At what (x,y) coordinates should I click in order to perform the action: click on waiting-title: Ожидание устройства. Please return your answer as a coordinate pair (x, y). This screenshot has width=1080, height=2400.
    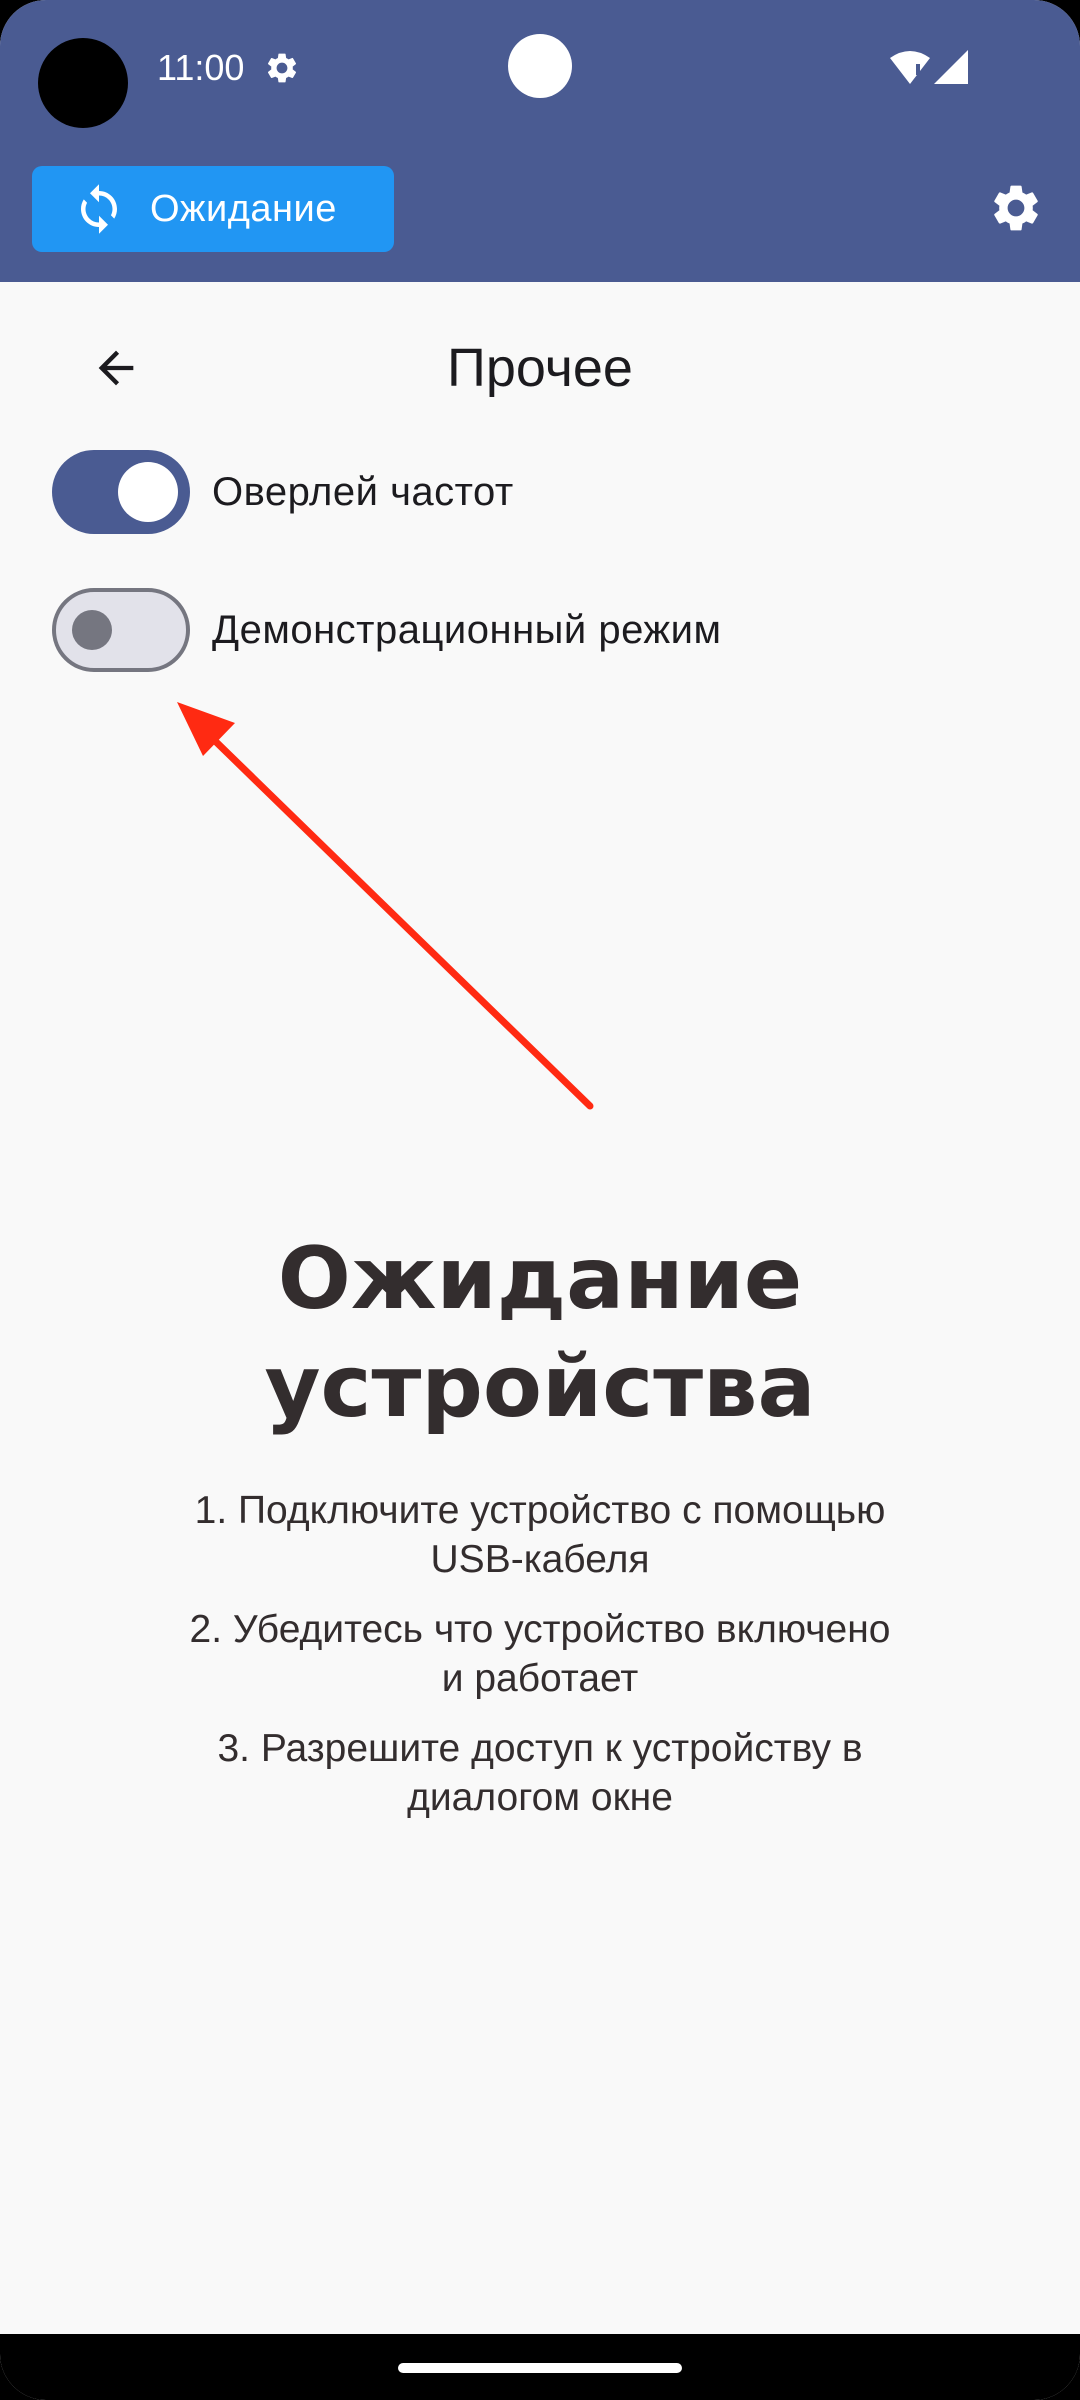
    Looking at the image, I should click on (540, 1333).